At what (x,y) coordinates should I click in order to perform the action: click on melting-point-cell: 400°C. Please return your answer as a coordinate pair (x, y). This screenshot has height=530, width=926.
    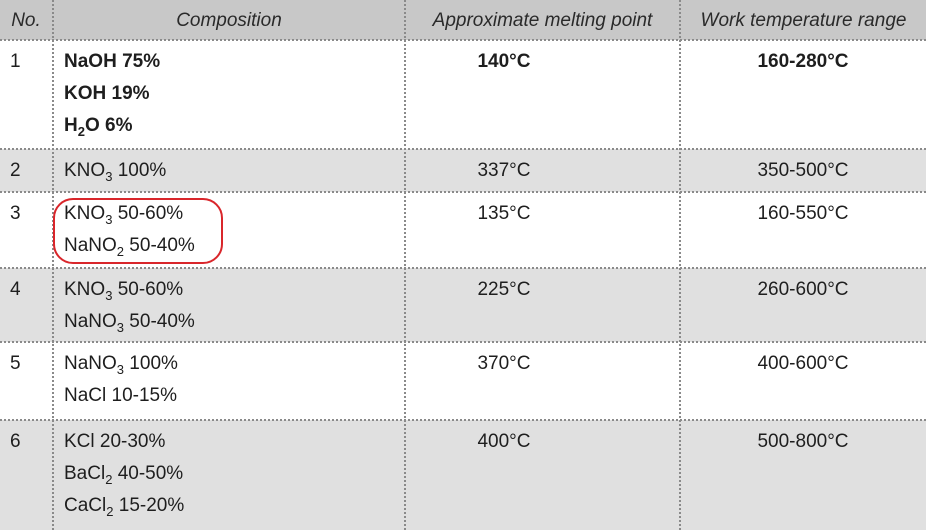
    Looking at the image, I should click on (504, 441).